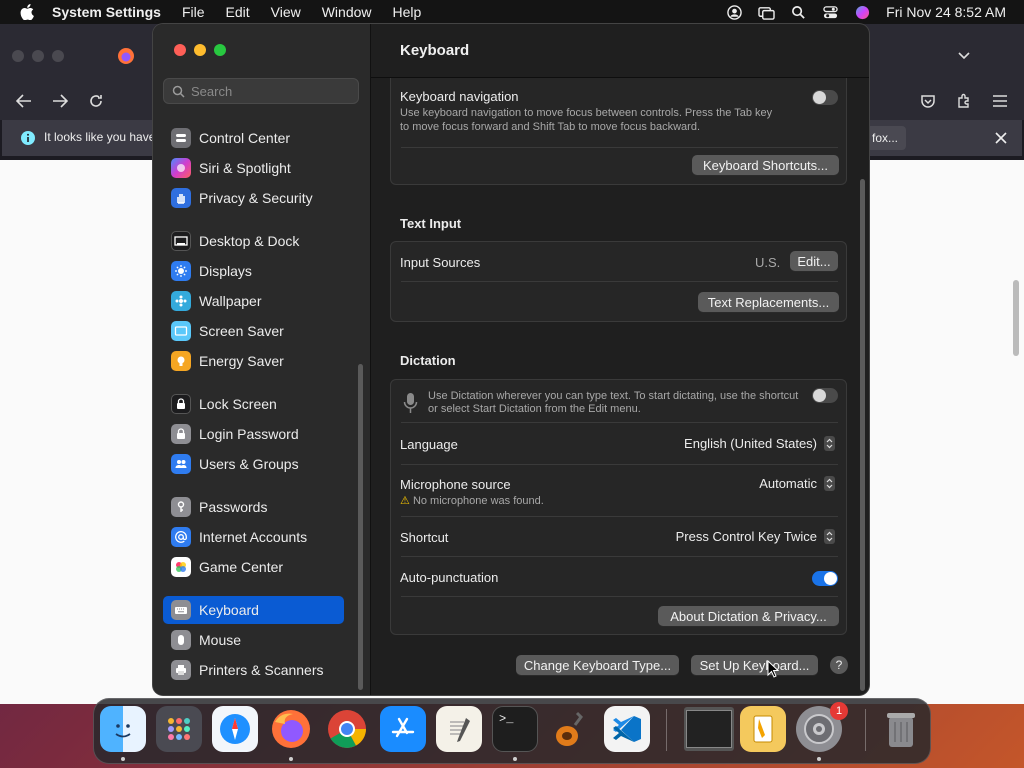 Image resolution: width=1024 pixels, height=768 pixels. What do you see at coordinates (181, 198) in the screenshot?
I see `hand-icon` at bounding box center [181, 198].